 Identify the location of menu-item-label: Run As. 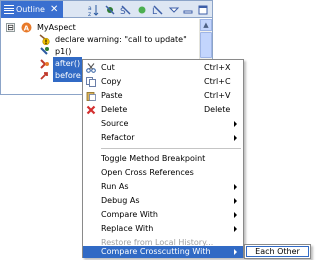
(115, 186).